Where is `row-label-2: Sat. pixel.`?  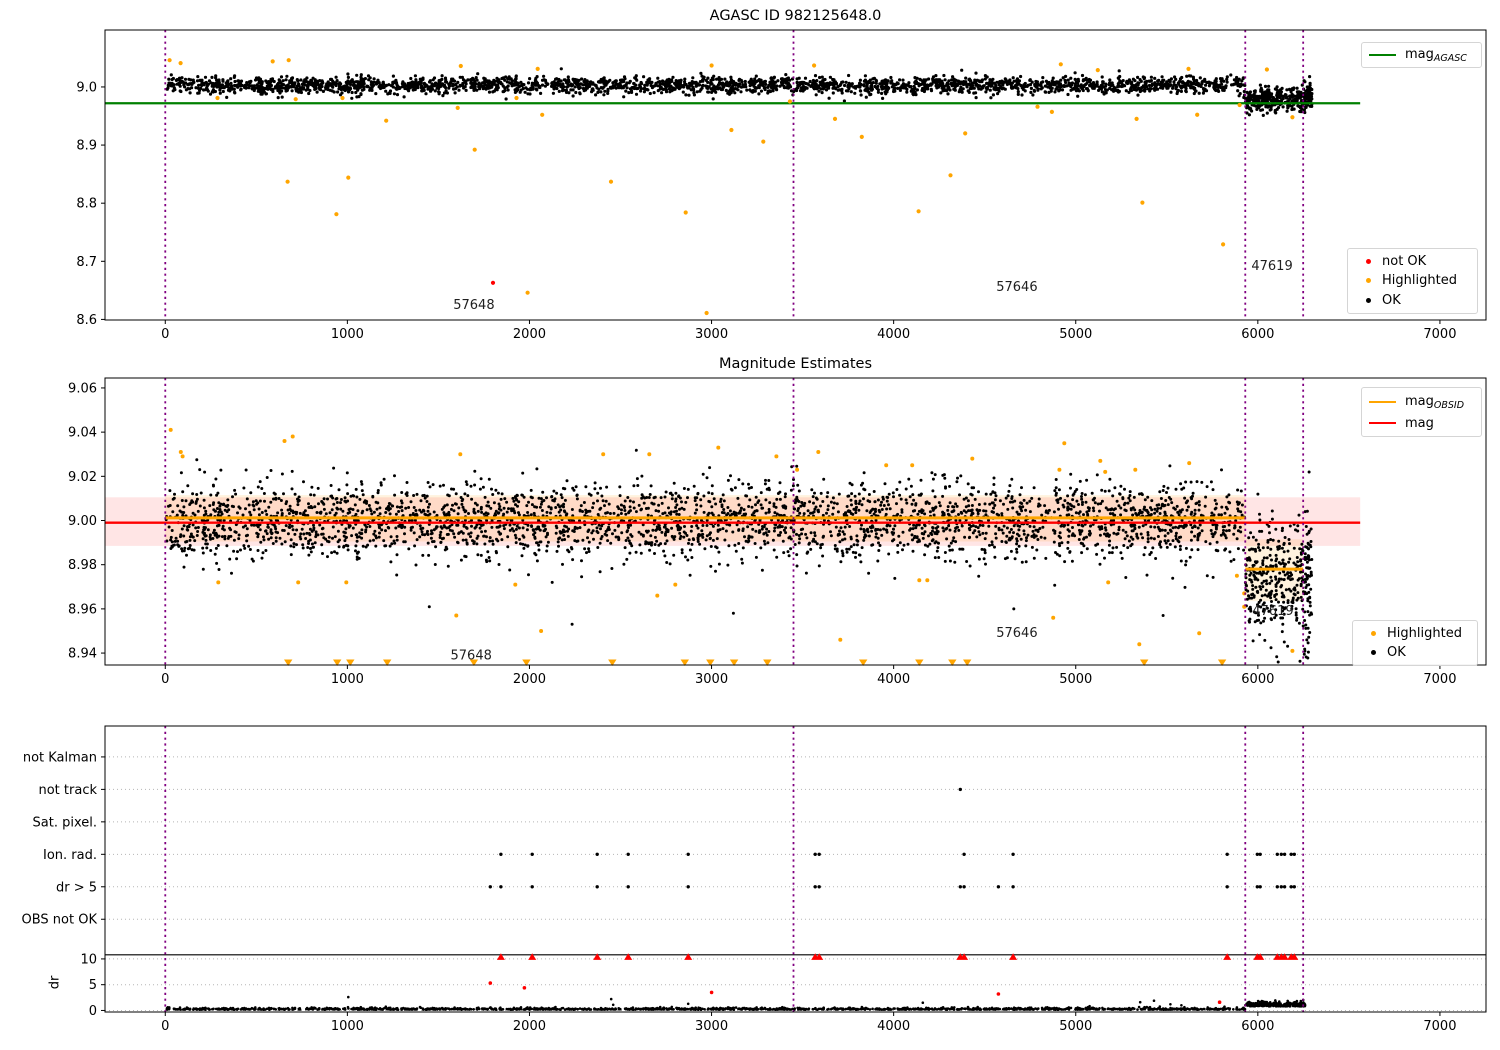 row-label-2: Sat. pixel. is located at coordinates (65, 822).